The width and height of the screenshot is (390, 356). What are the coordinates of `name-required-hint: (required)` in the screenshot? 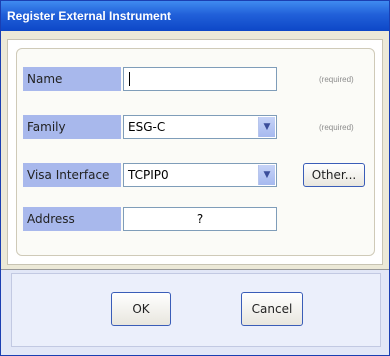 It's located at (336, 79).